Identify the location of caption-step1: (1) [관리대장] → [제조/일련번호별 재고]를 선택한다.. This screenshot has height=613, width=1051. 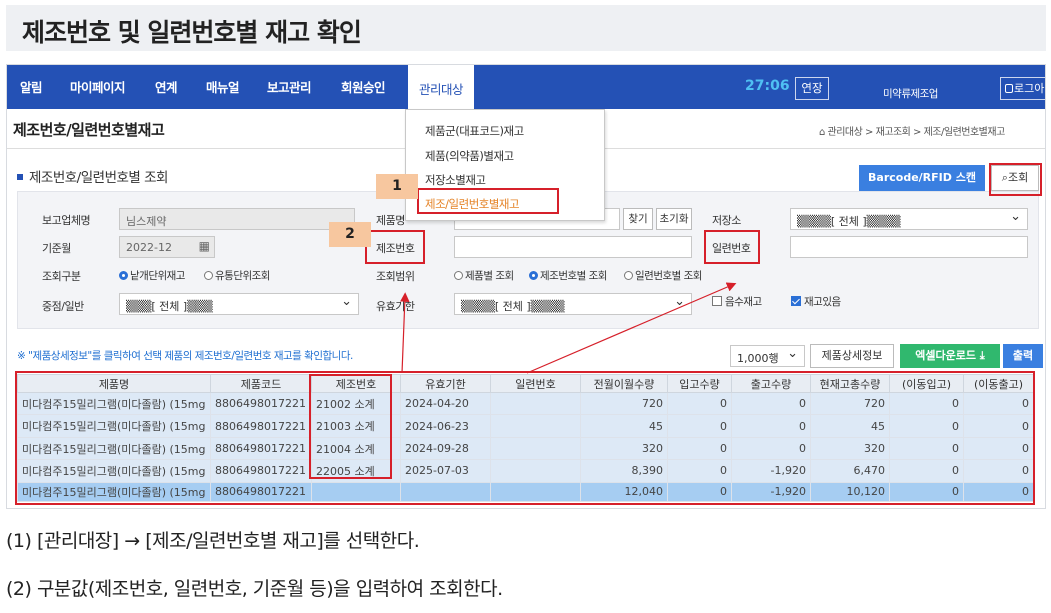
(213, 541).